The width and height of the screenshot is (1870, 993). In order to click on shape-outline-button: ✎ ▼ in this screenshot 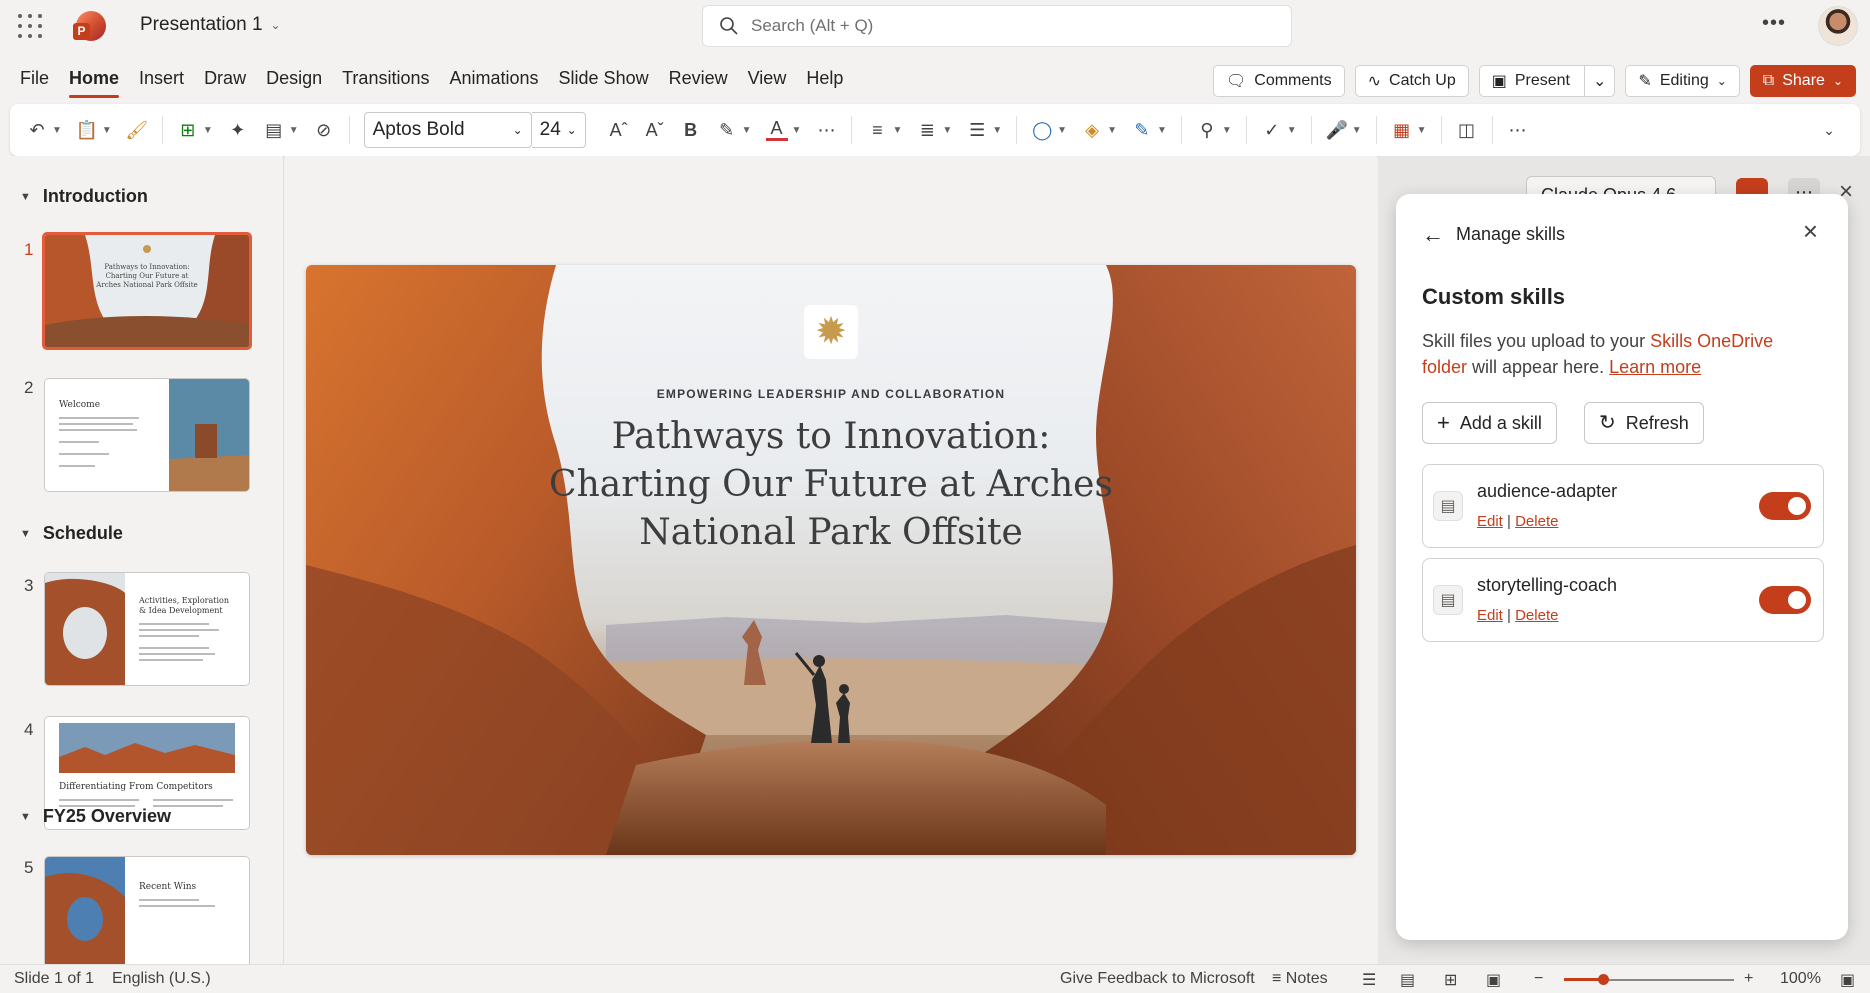, I will do `click(1148, 130)`.